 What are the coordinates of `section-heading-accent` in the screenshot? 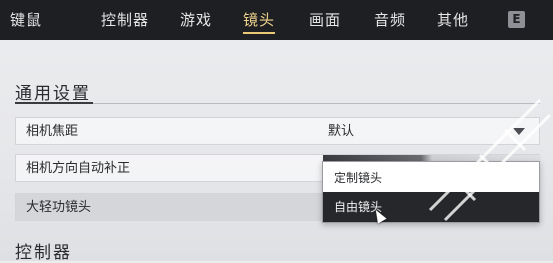 It's located at (54, 103).